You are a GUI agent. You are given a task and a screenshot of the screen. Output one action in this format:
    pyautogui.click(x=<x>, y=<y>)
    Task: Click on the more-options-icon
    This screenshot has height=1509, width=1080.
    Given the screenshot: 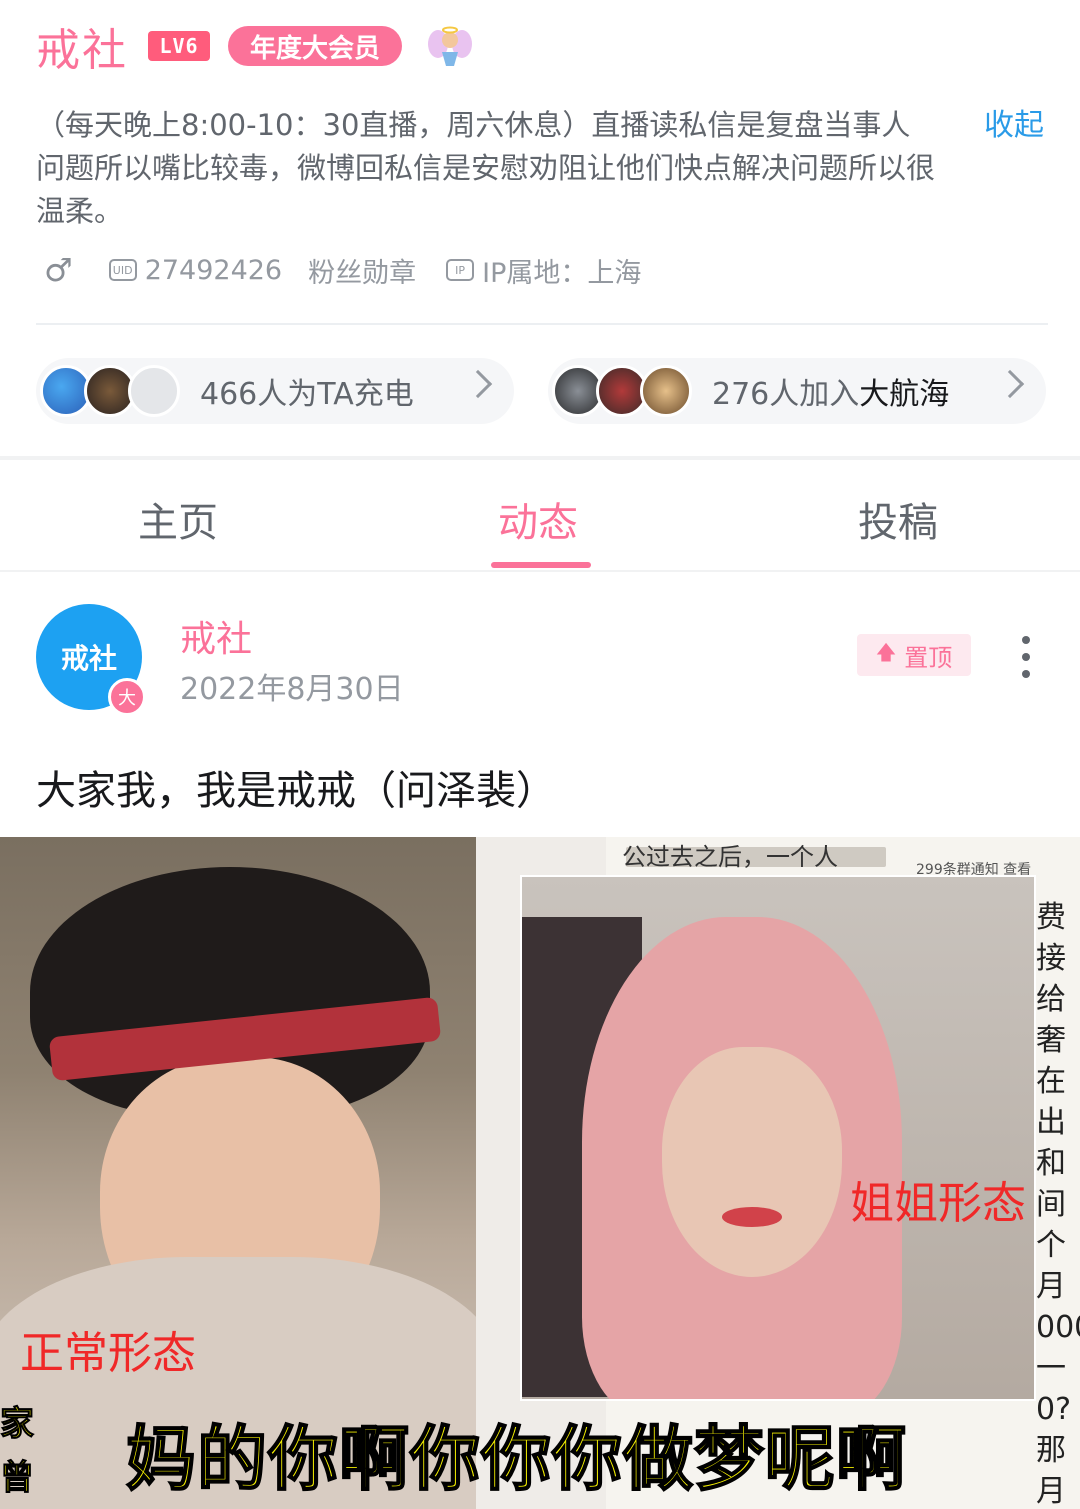 What is the action you would take?
    pyautogui.click(x=1026, y=657)
    